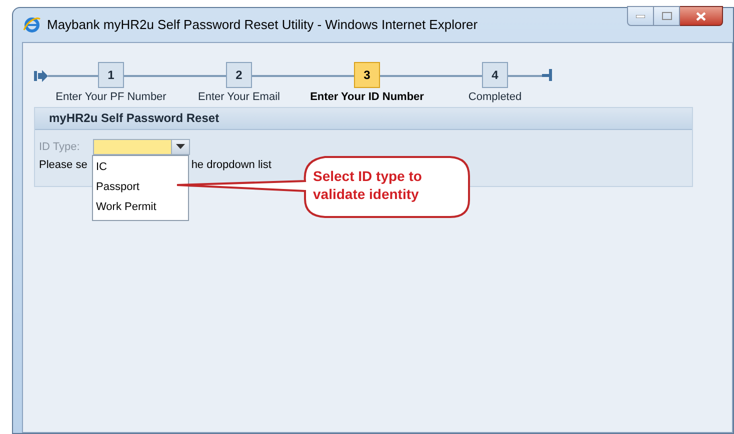  I want to click on step-label: Enter Your ID Number, so click(367, 97).